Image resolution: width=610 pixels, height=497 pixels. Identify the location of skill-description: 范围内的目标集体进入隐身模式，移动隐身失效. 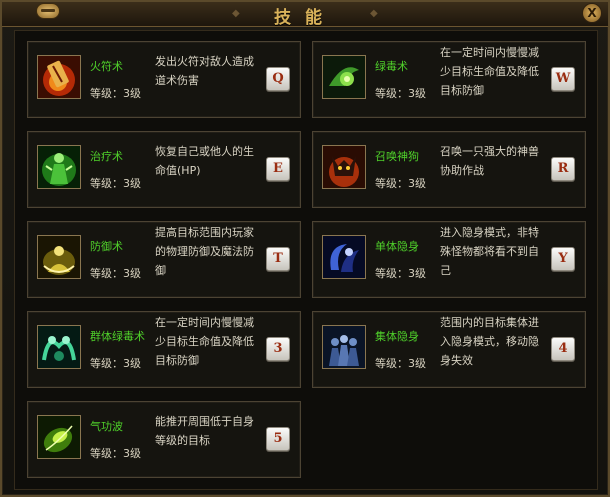
(489, 341).